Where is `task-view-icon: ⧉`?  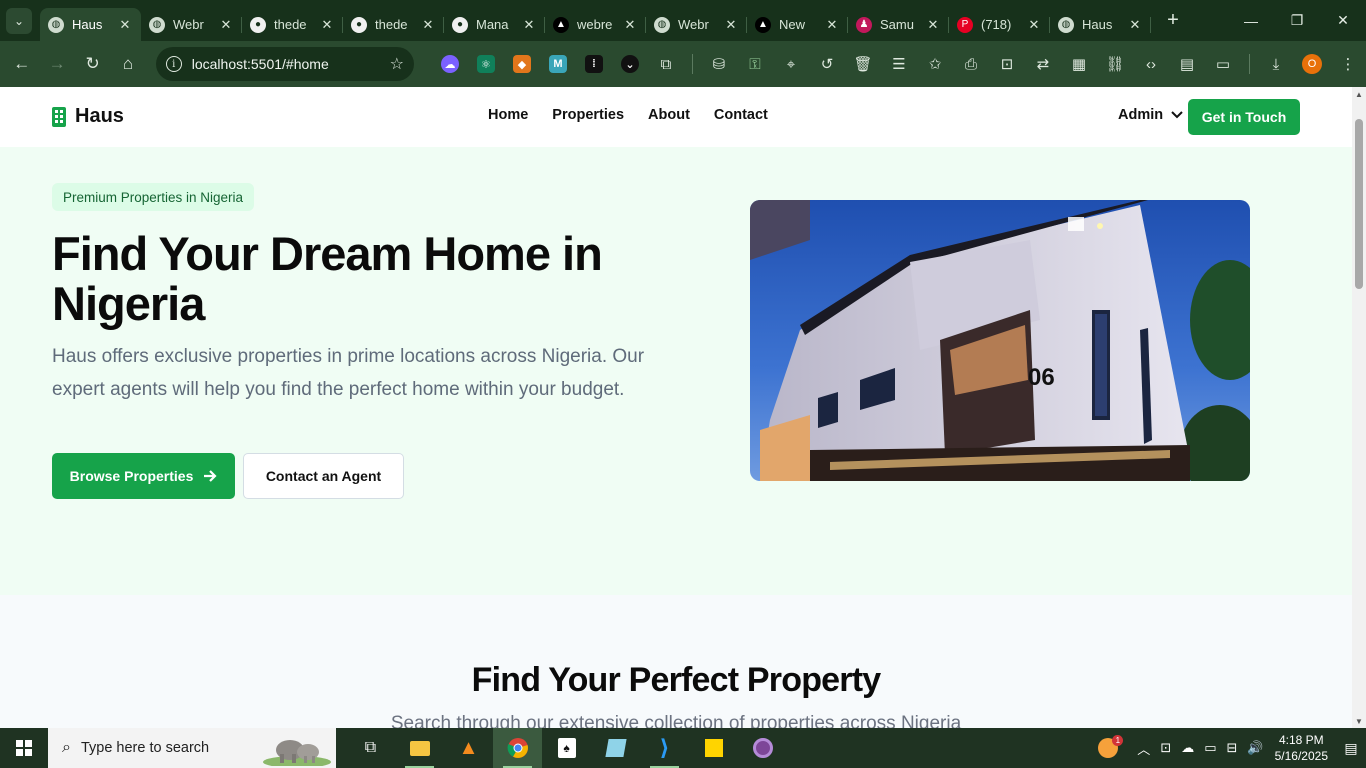 task-view-icon: ⧉ is located at coordinates (370, 748).